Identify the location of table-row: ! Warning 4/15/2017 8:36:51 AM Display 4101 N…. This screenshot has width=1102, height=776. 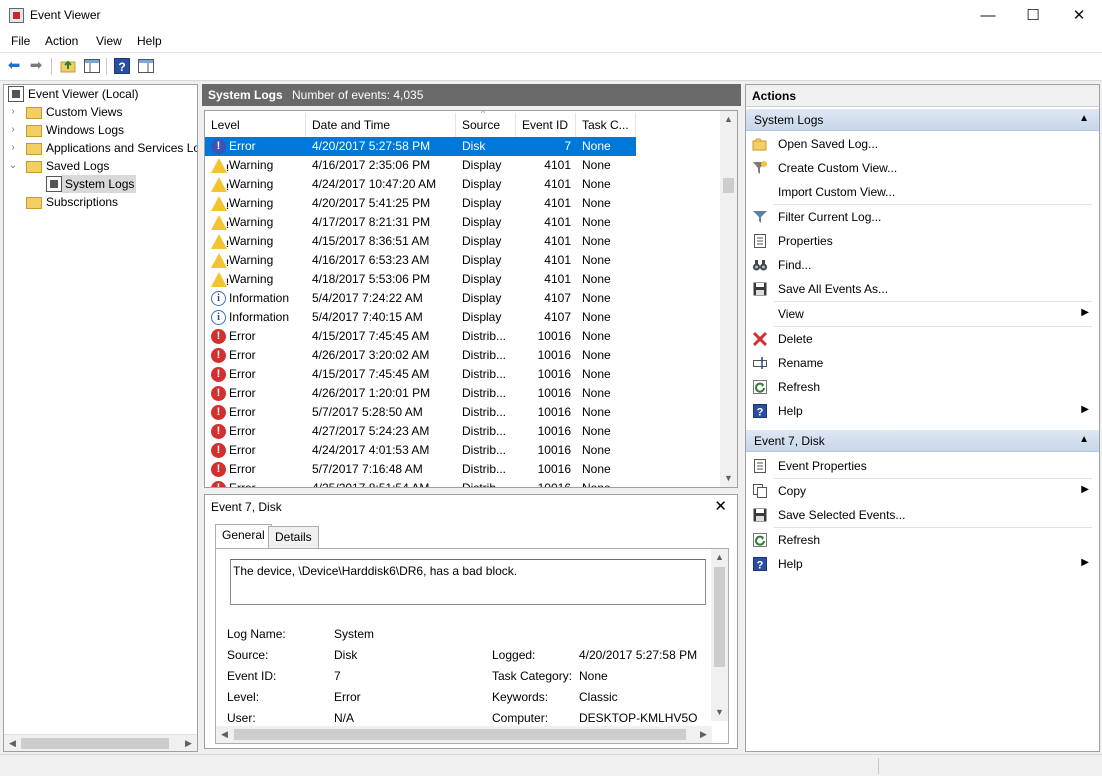
(462, 241).